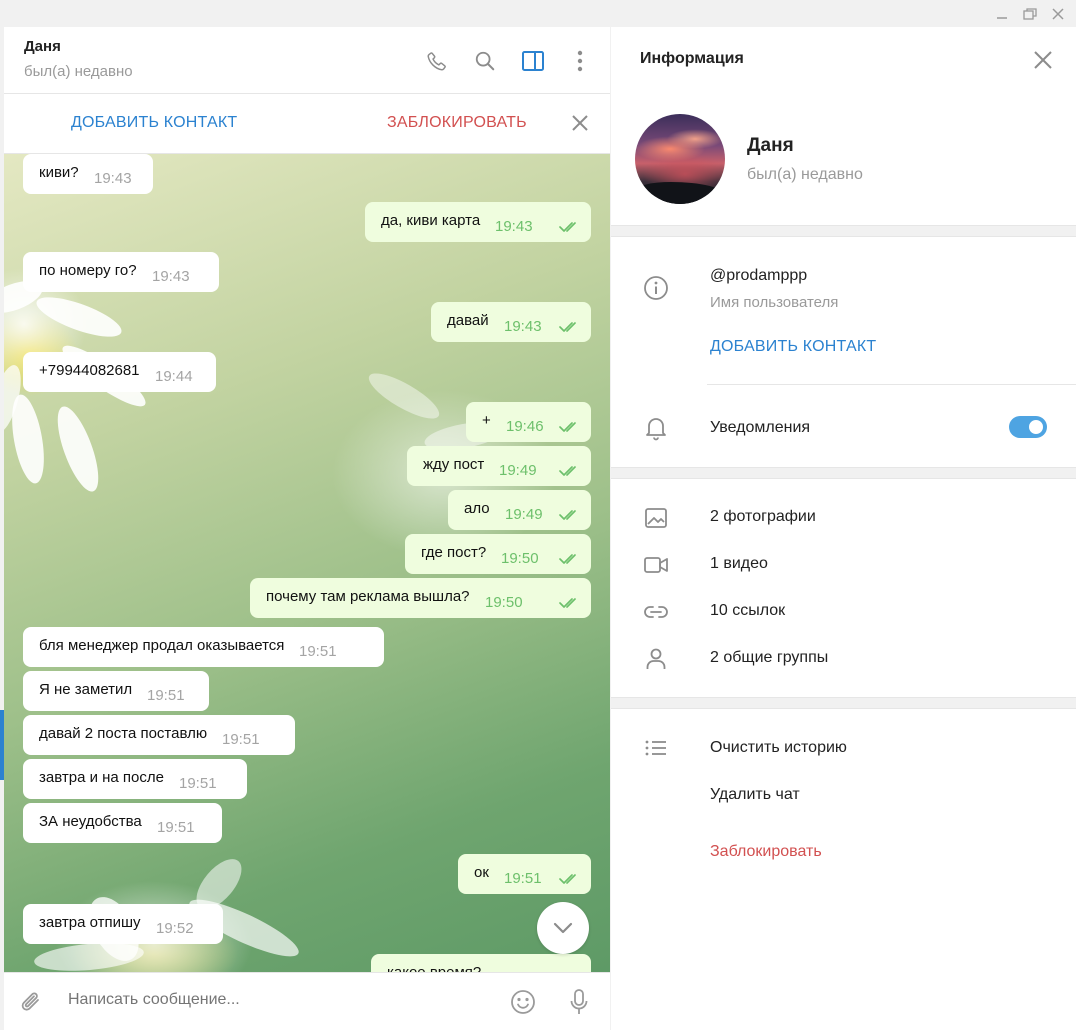 This screenshot has height=1030, width=1076. I want to click on shared-media-item: 2 общие группы, so click(769, 658).